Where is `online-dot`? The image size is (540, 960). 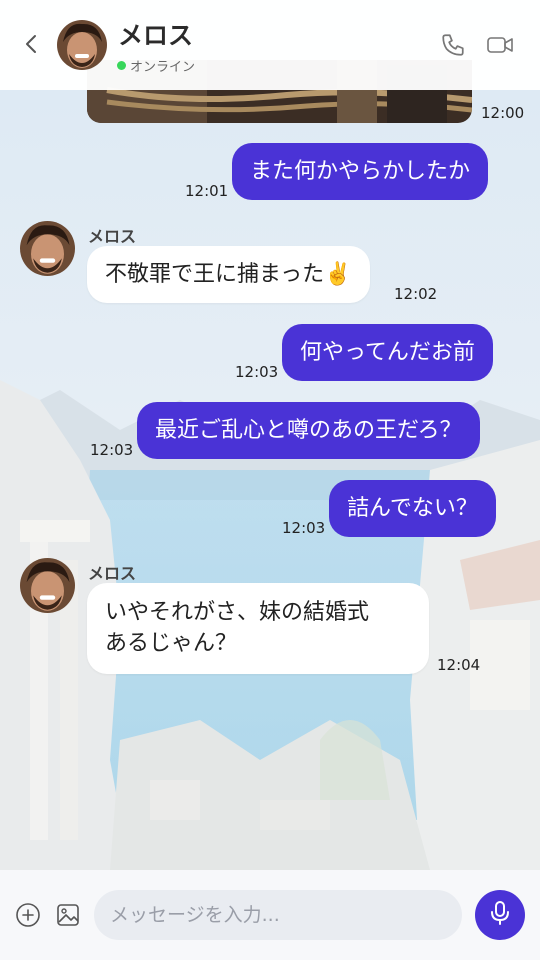 online-dot is located at coordinates (121, 65).